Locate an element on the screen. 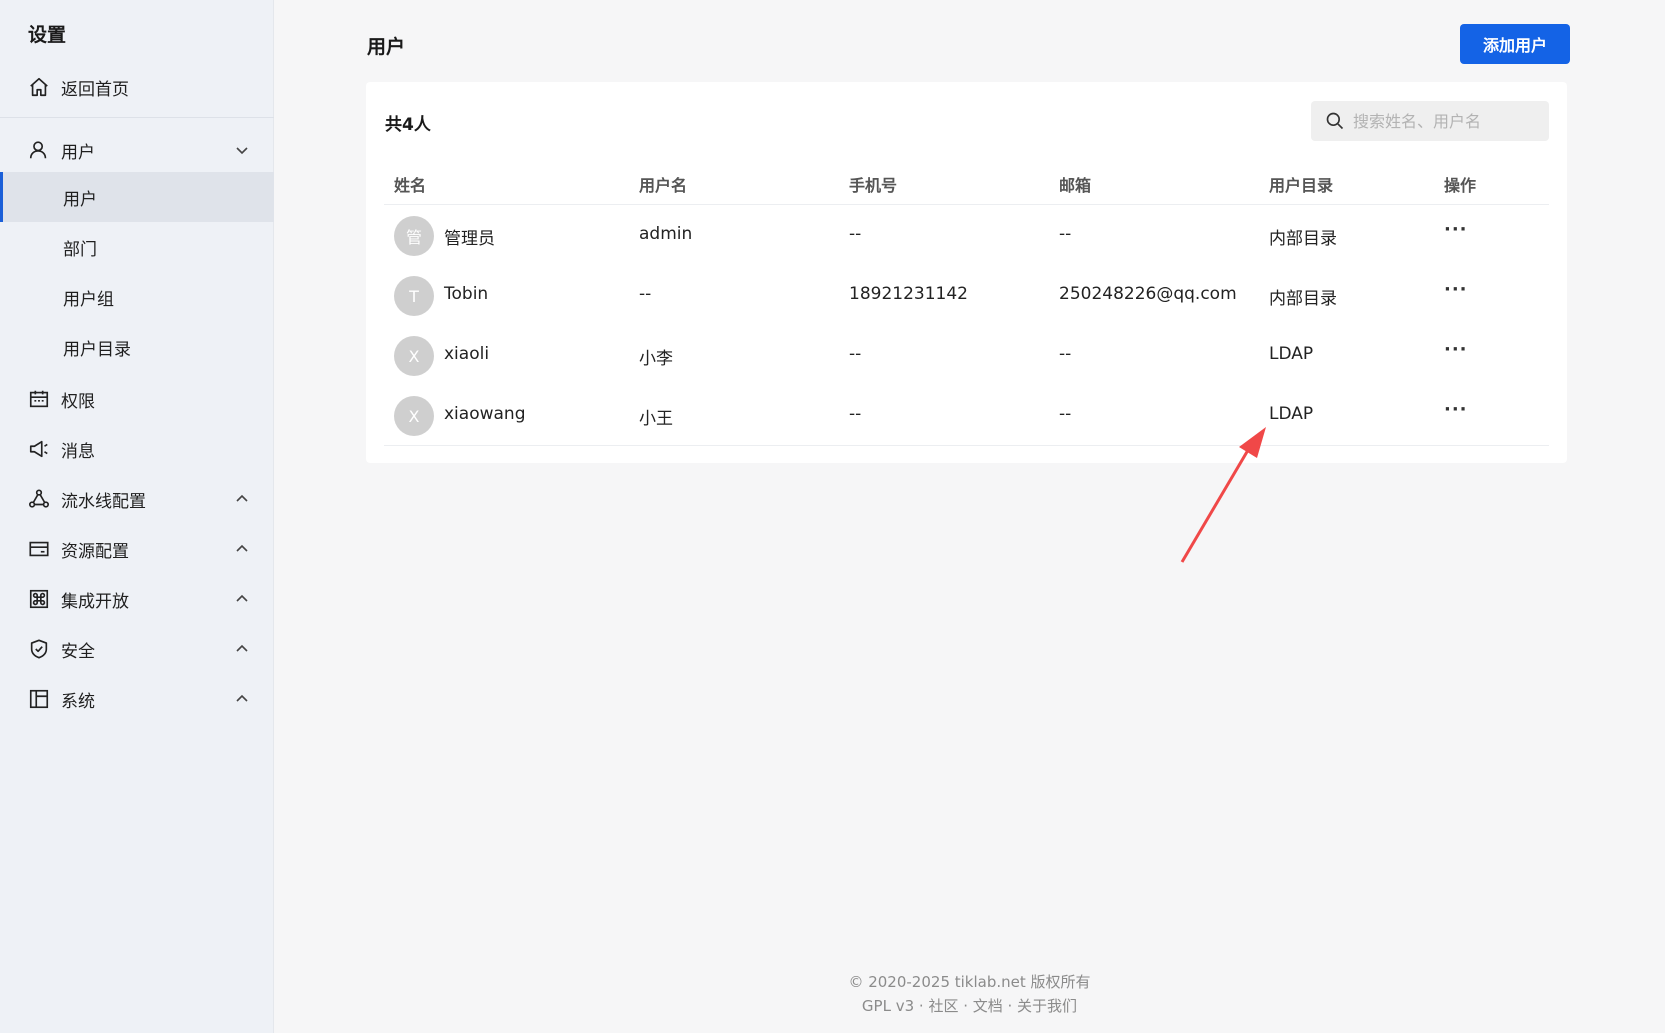  search-input is located at coordinates (1448, 121).